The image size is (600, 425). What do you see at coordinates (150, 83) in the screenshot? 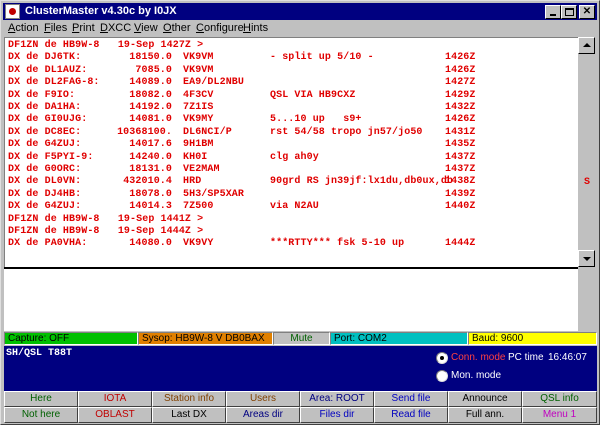
I see `spot-frequency: 14089.0` at bounding box center [150, 83].